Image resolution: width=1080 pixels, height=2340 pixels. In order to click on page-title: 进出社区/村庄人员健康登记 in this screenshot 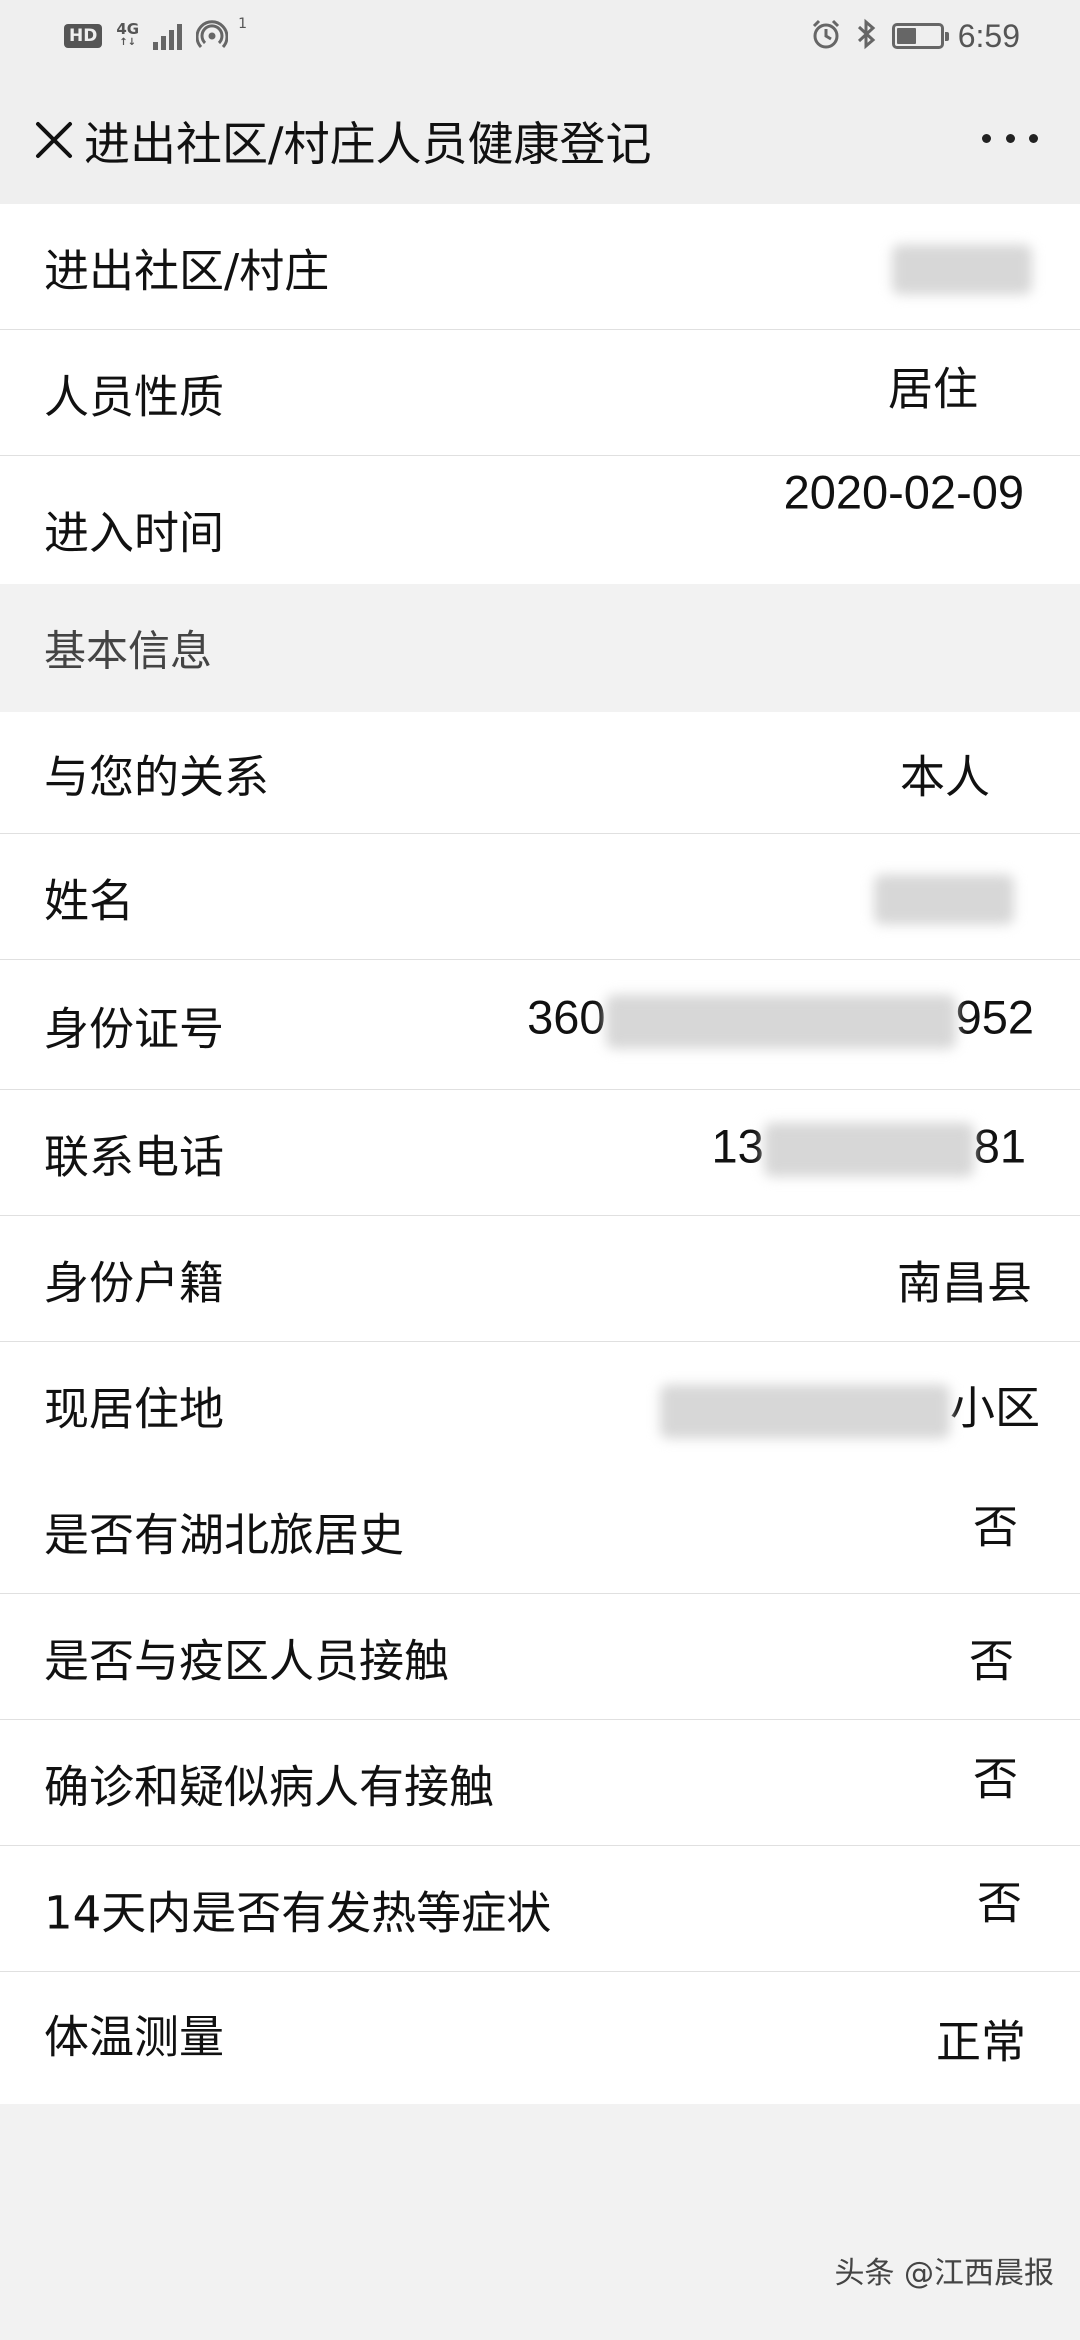, I will do `click(368, 144)`.